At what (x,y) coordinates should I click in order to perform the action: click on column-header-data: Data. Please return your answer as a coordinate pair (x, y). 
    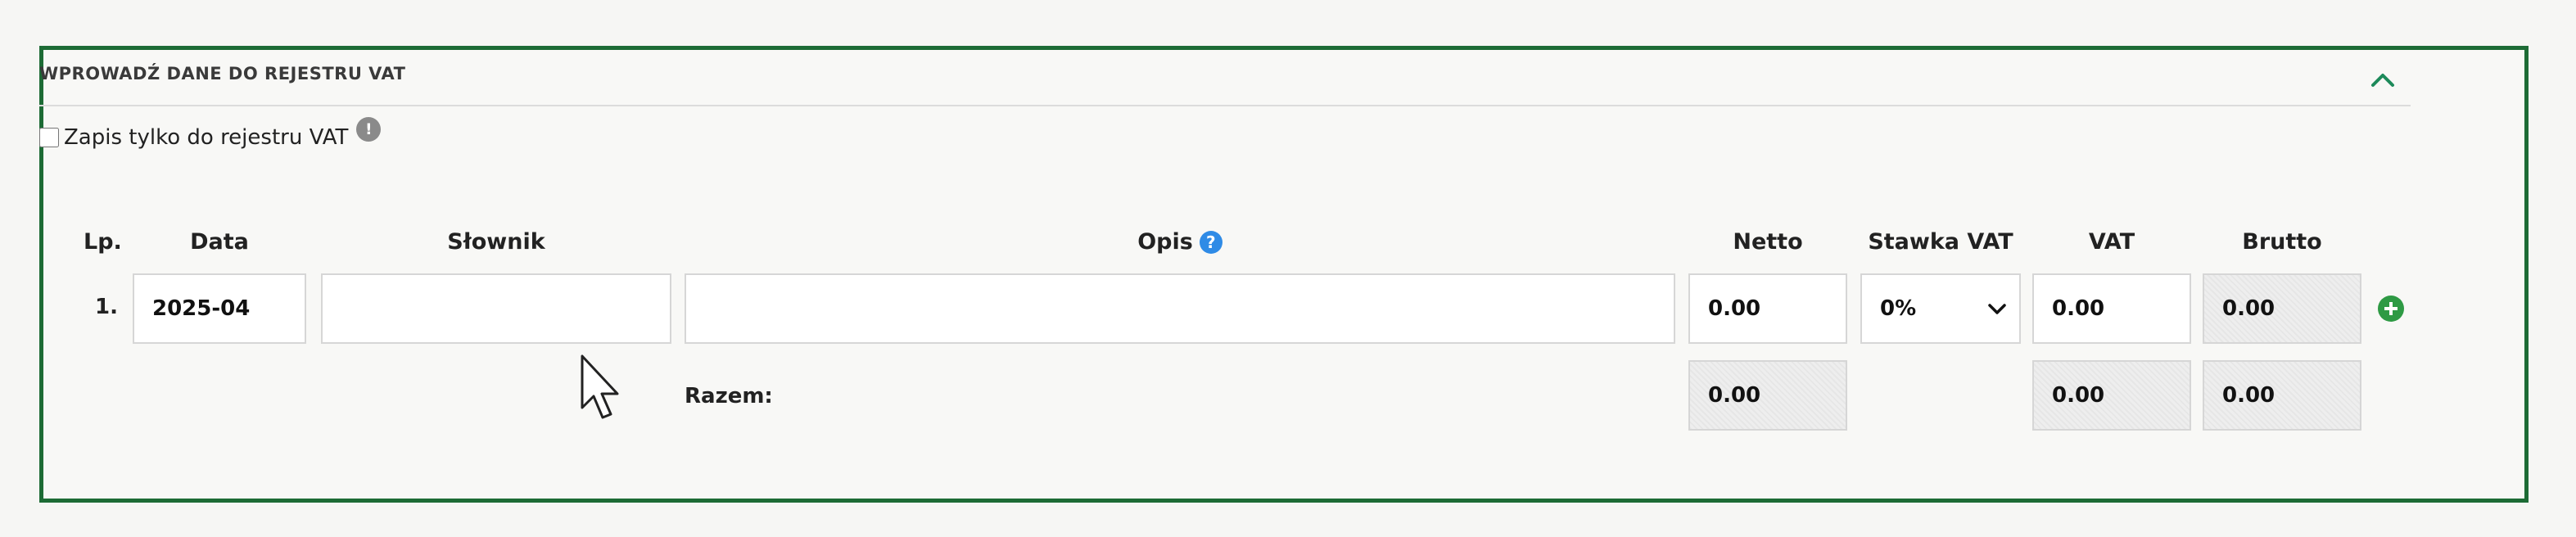
    Looking at the image, I should click on (219, 242).